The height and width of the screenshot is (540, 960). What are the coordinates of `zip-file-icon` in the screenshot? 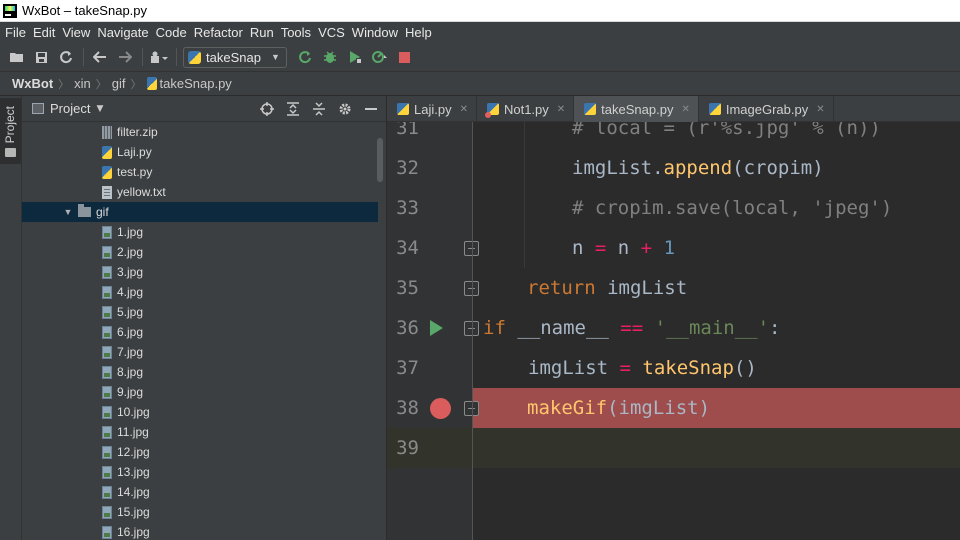 It's located at (107, 132).